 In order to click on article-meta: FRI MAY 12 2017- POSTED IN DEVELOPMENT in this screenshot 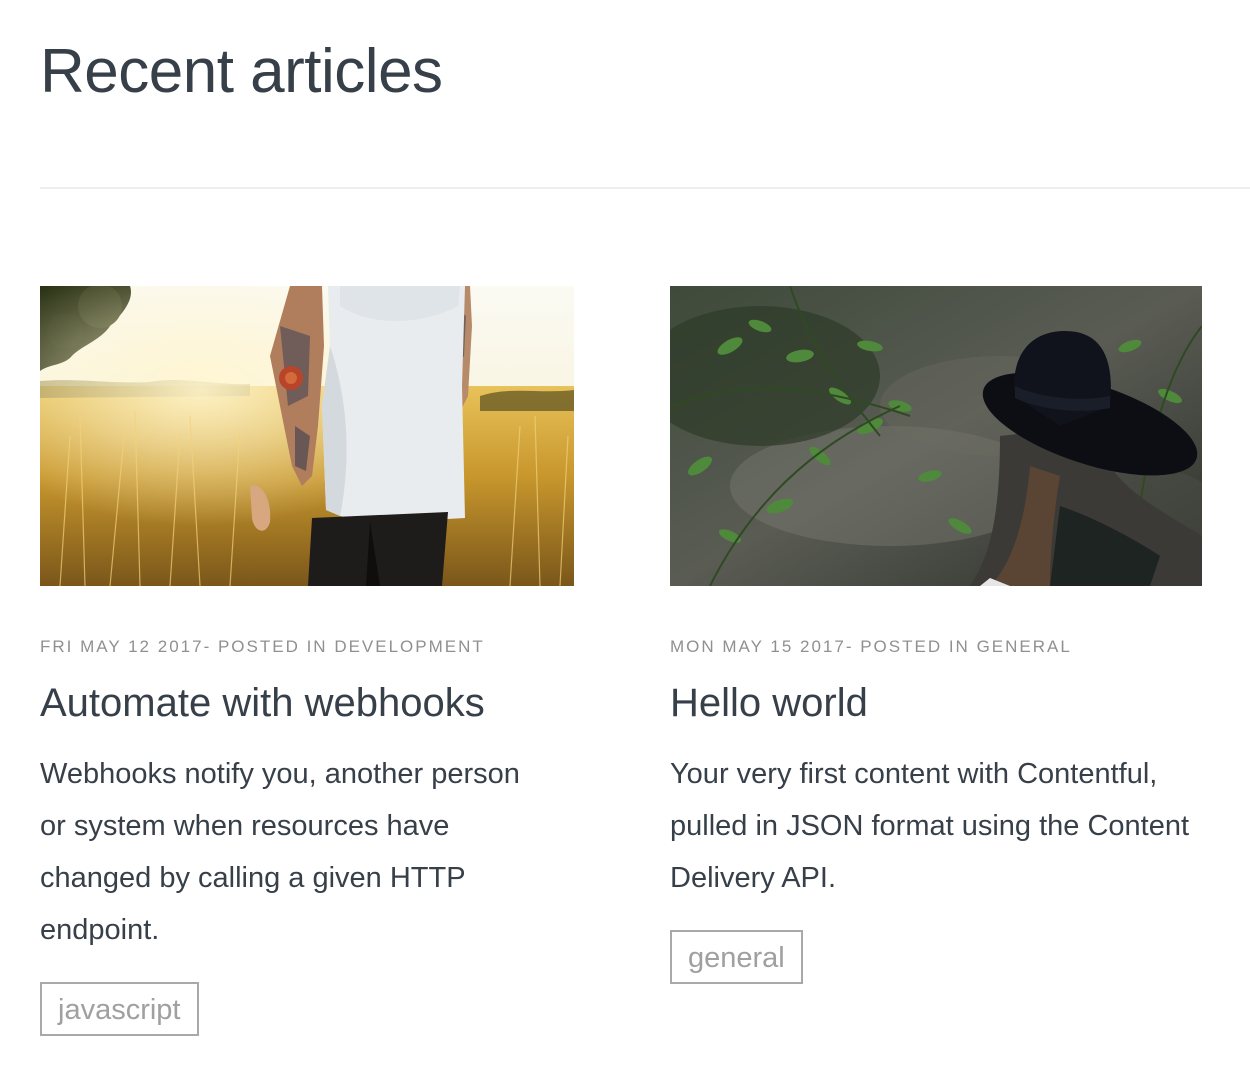, I will do `click(262, 647)`.